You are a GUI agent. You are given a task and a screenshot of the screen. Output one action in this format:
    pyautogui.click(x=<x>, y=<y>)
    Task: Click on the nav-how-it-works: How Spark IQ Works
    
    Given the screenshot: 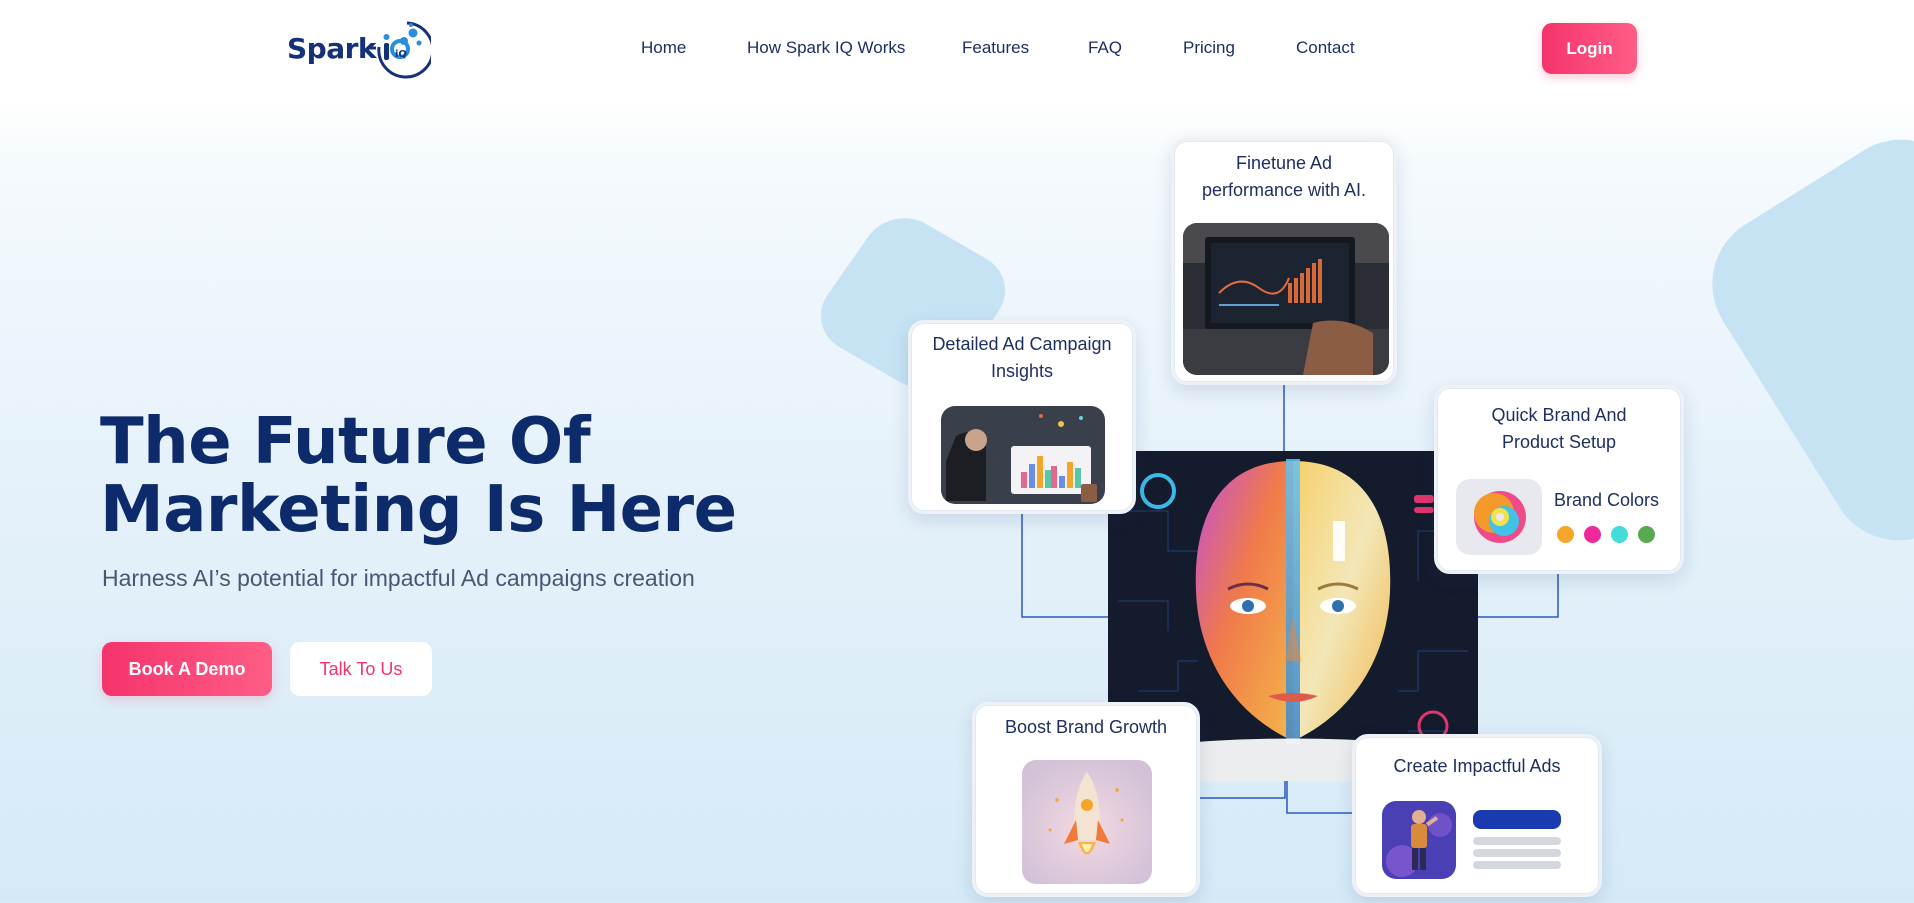 What is the action you would take?
    pyautogui.click(x=826, y=48)
    